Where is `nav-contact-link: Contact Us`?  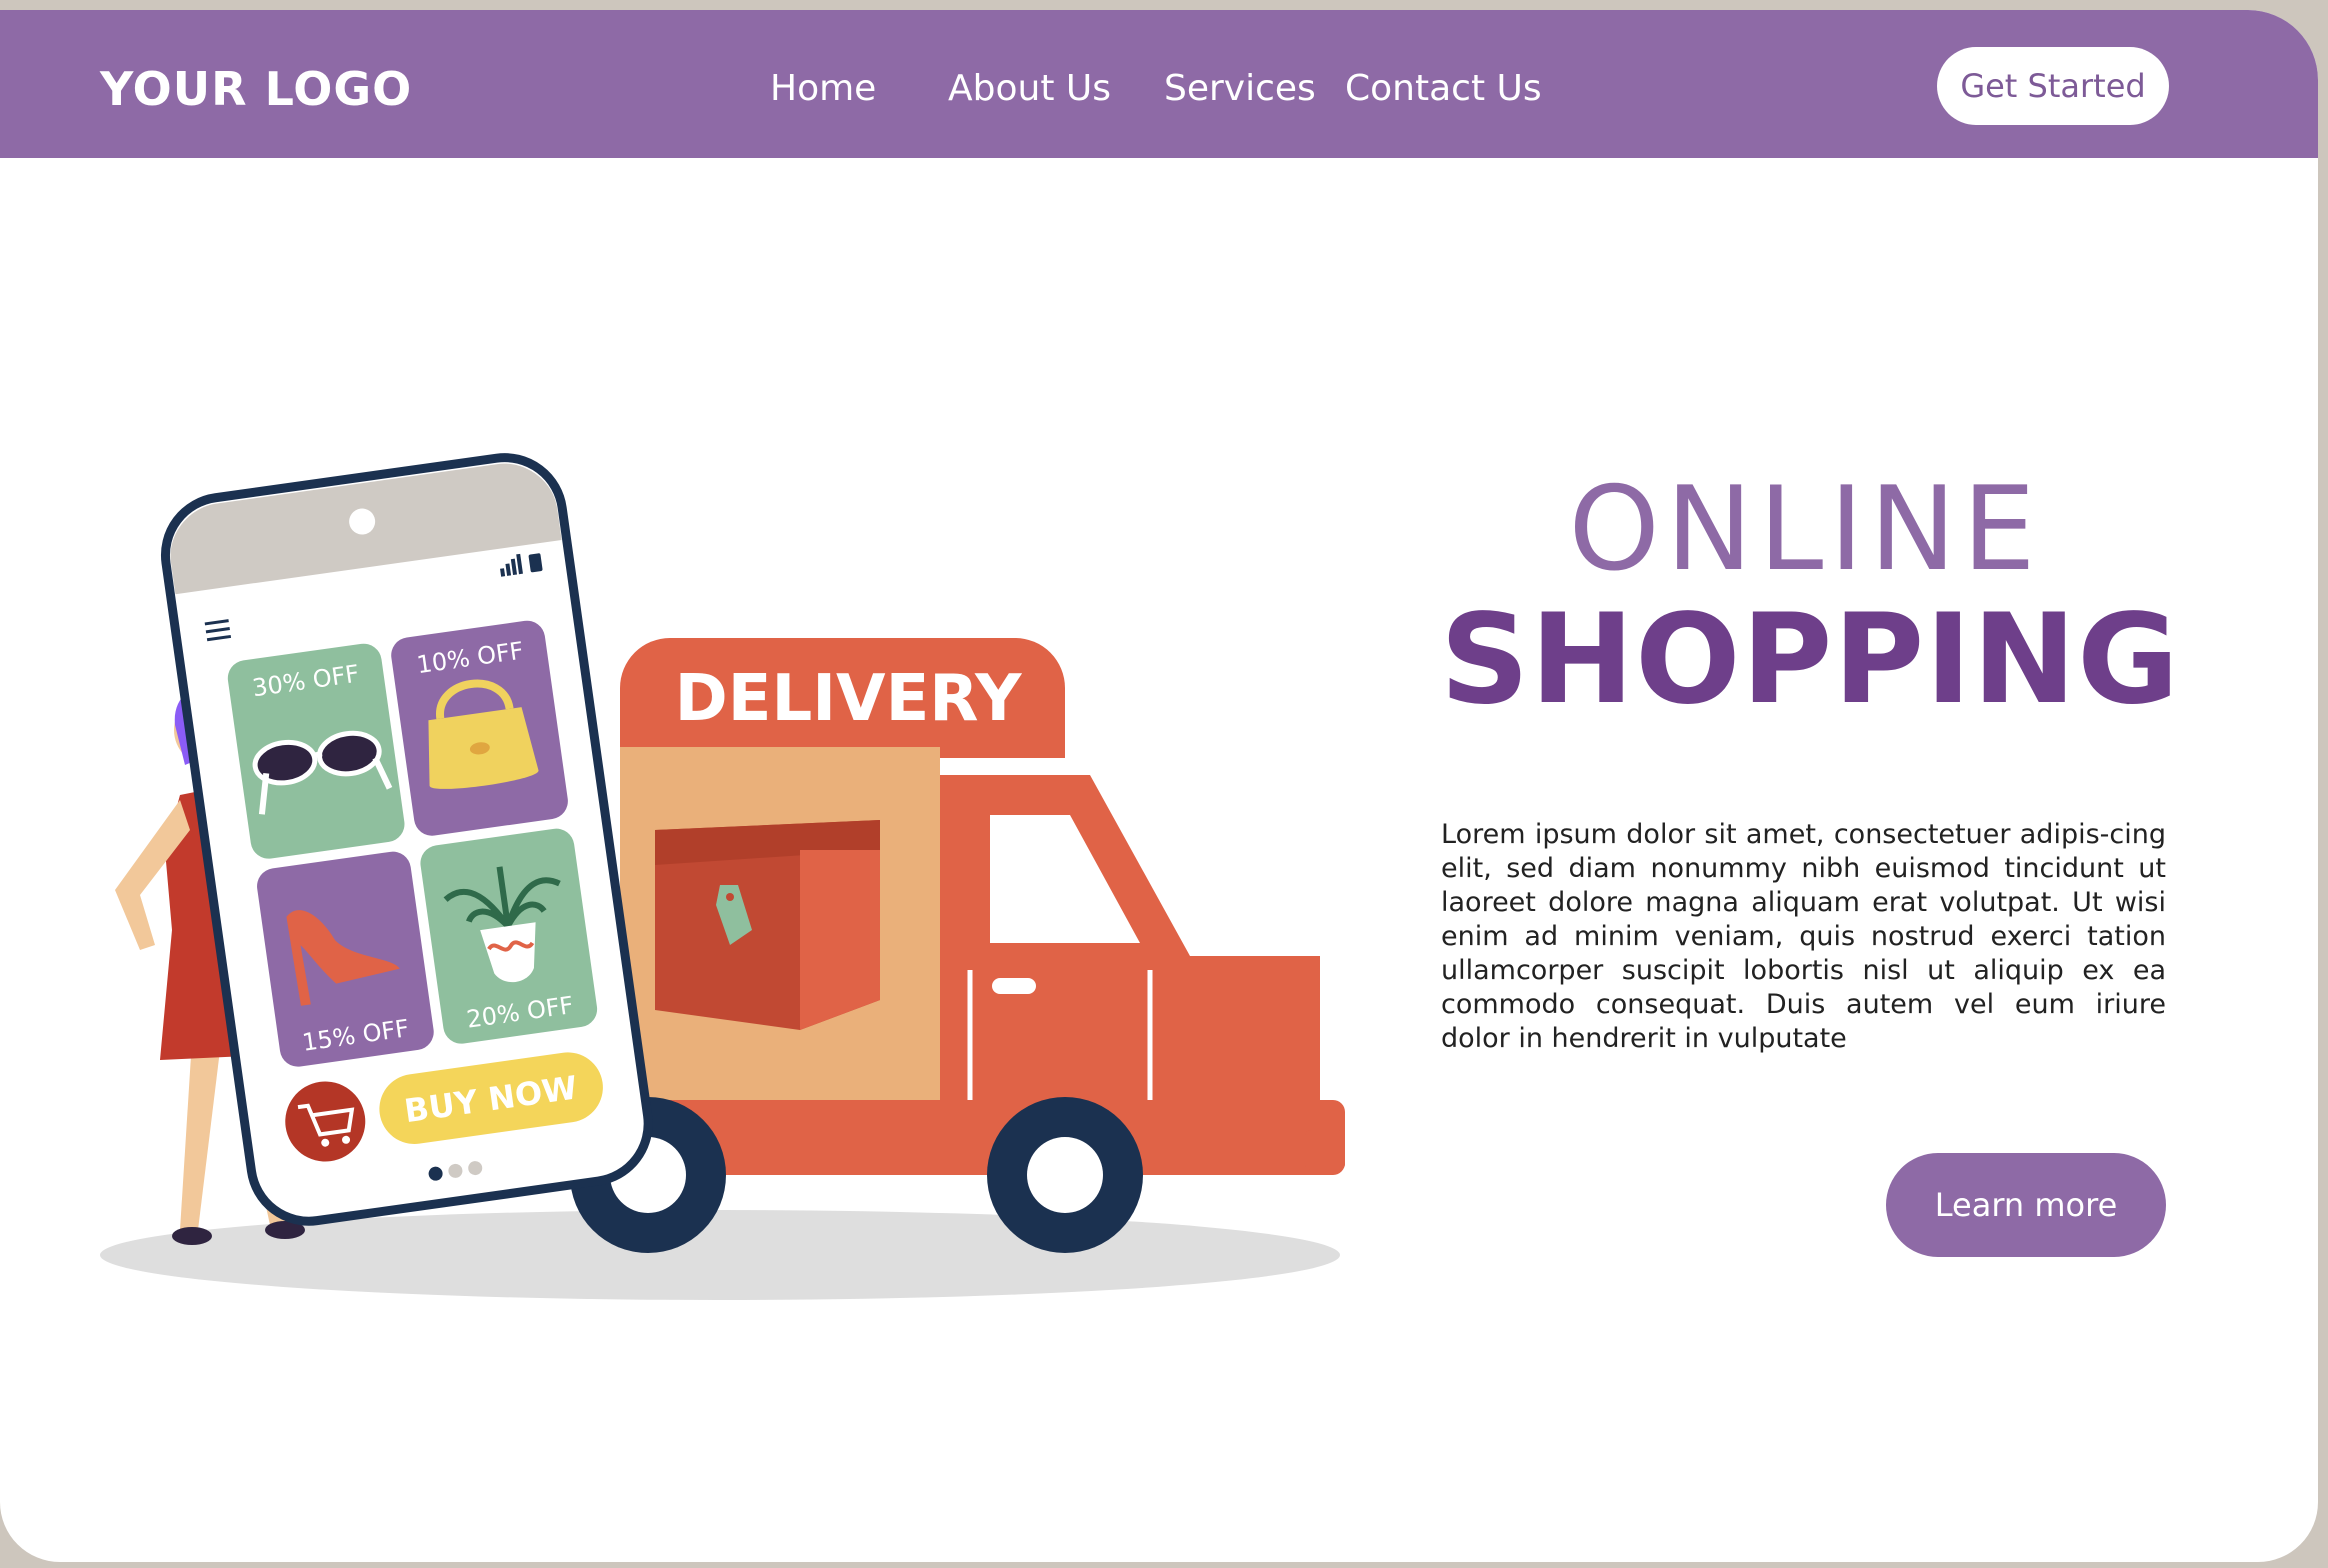 nav-contact-link: Contact Us is located at coordinates (1443, 88).